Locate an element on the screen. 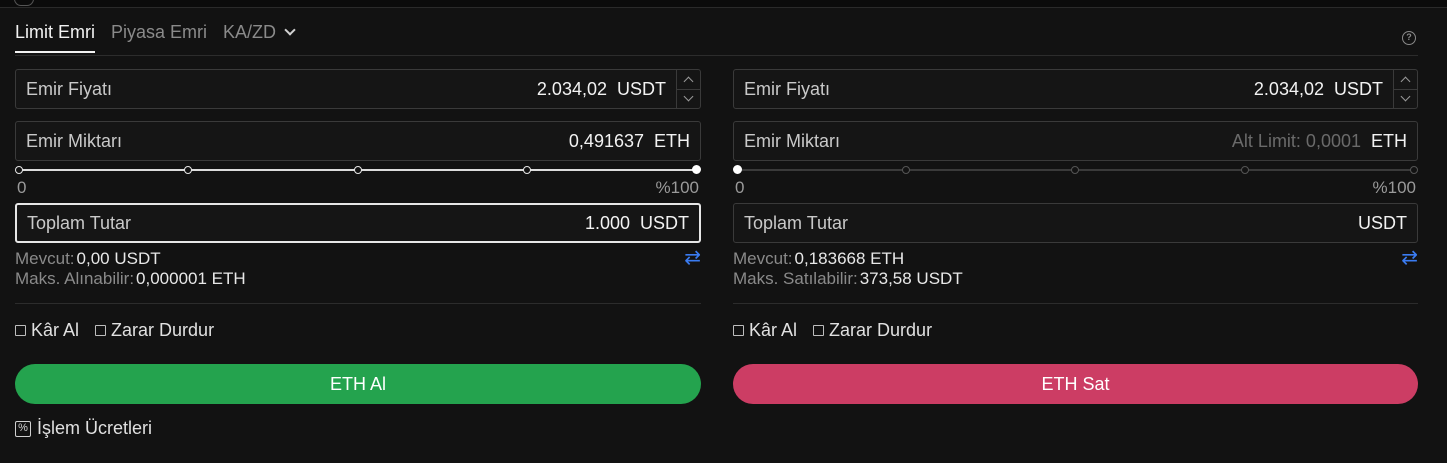  sell-max: Maks. Satılabilir: 373,58 USDT is located at coordinates (848, 279).